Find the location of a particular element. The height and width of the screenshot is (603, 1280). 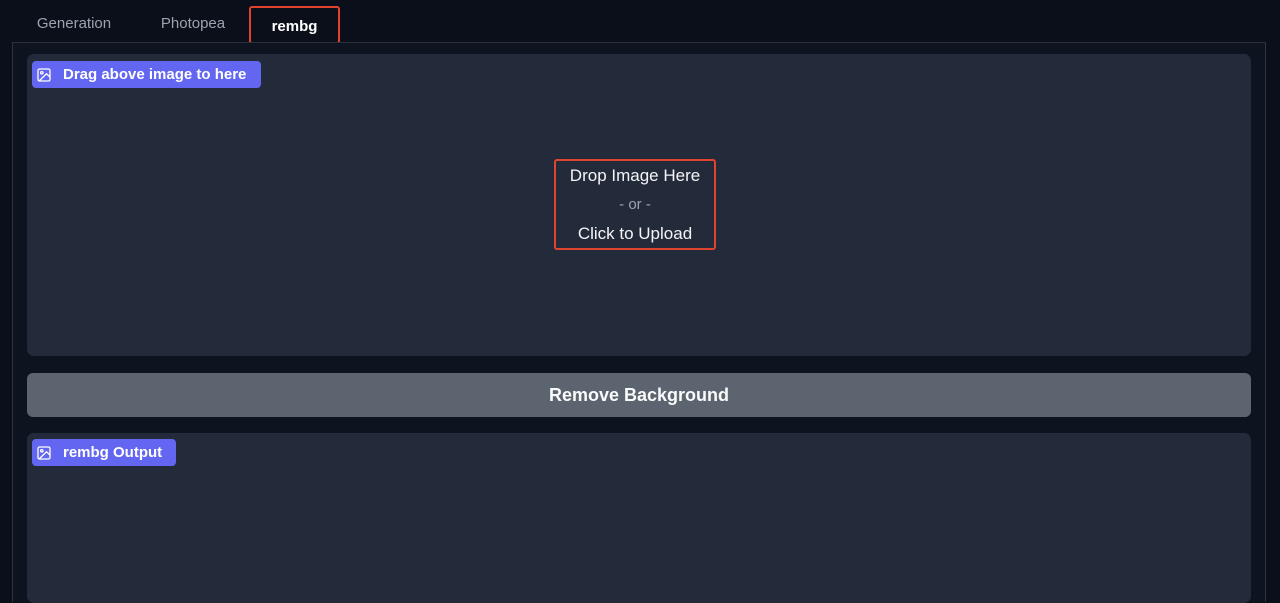

drop-image-text: Drop Image Here is located at coordinates (635, 175).